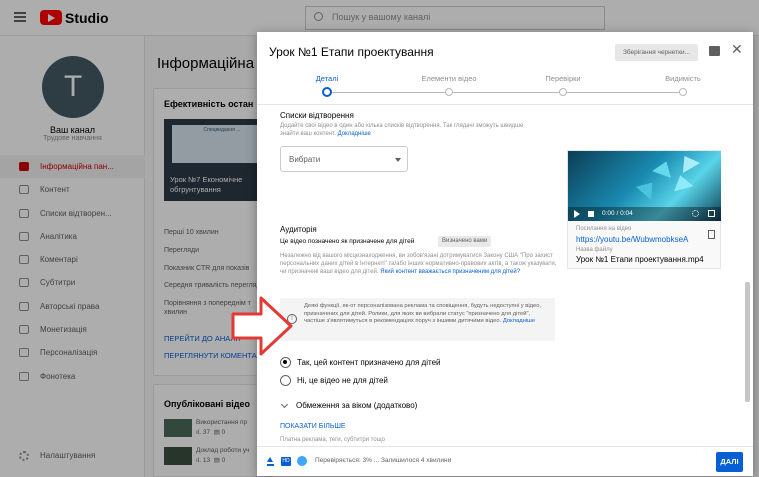 This screenshot has height=477, width=759. Describe the element at coordinates (711, 213) in the screenshot. I see `fullscreen-icon` at that location.